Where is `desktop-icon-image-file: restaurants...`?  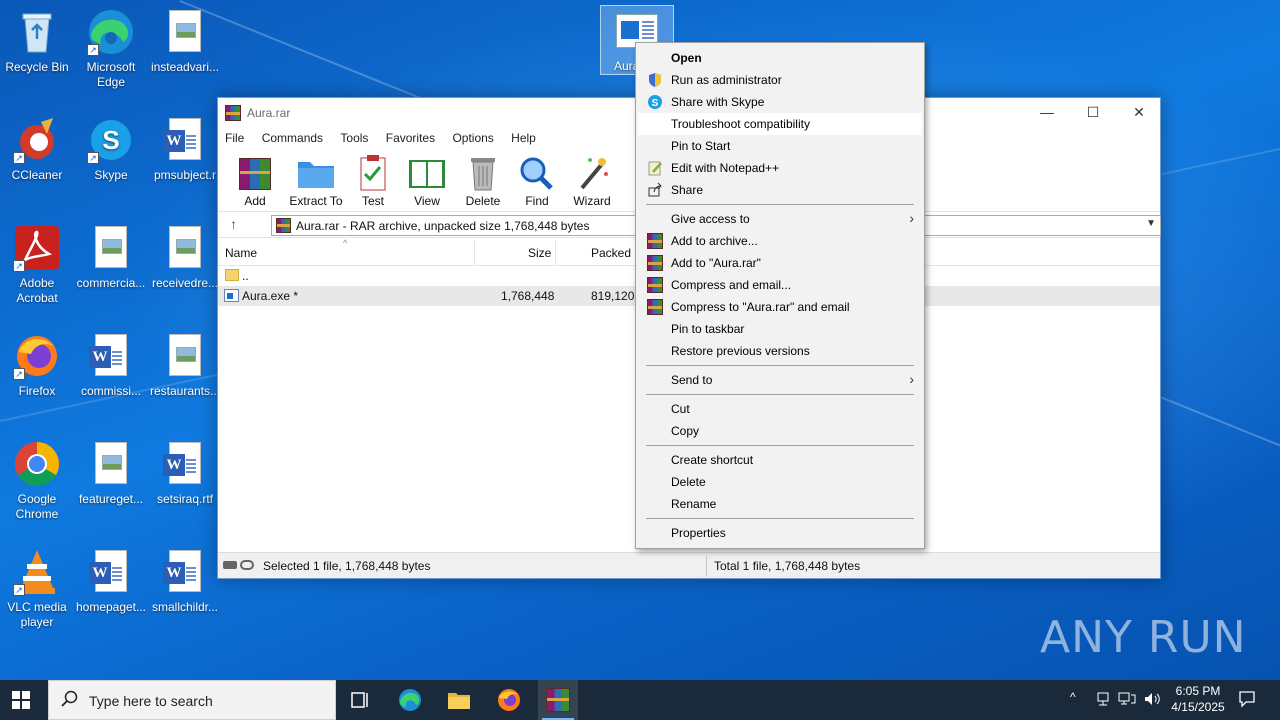 desktop-icon-image-file: restaurants... is located at coordinates (185, 365).